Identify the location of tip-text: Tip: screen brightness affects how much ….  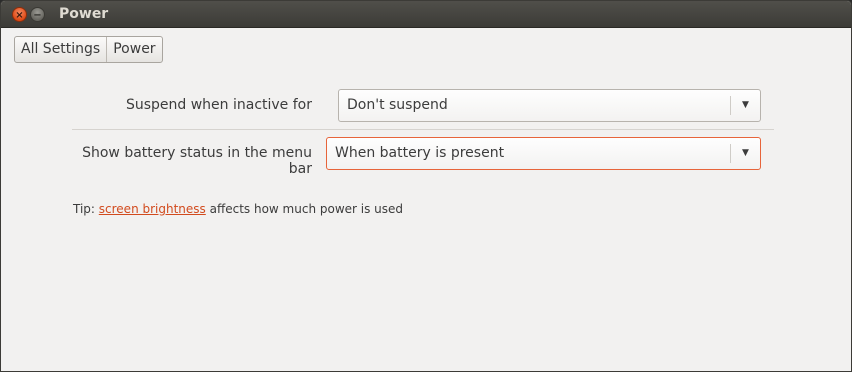
(238, 209).